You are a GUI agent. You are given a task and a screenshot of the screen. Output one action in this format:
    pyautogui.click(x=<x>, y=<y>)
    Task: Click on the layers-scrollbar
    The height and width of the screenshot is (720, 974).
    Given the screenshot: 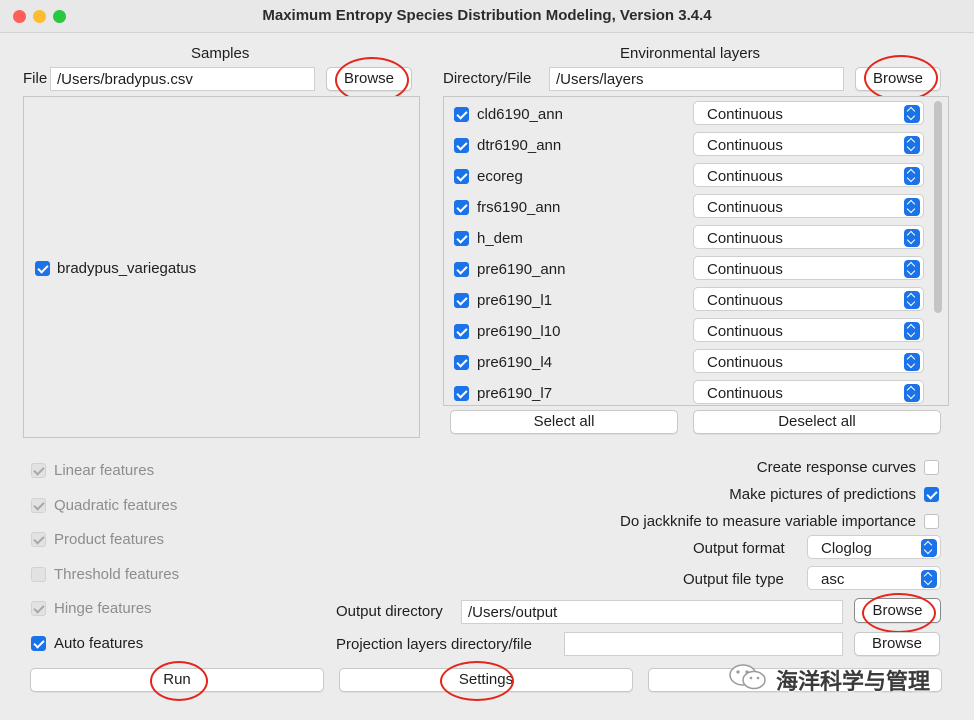 What is the action you would take?
    pyautogui.click(x=938, y=207)
    